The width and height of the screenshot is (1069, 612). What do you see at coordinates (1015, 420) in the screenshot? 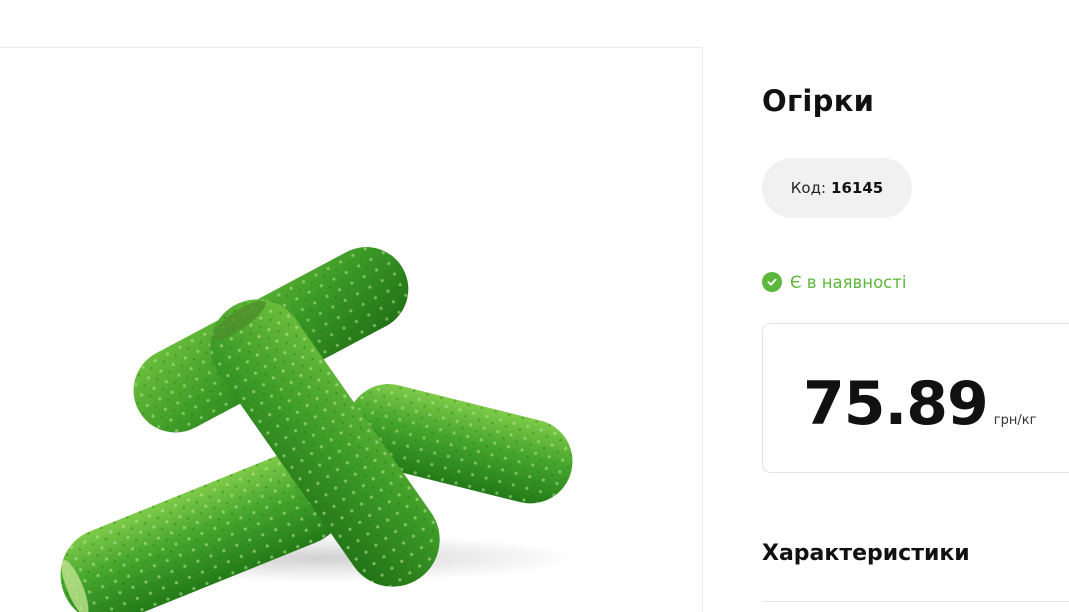
I see `price-unit: грн/кг` at bounding box center [1015, 420].